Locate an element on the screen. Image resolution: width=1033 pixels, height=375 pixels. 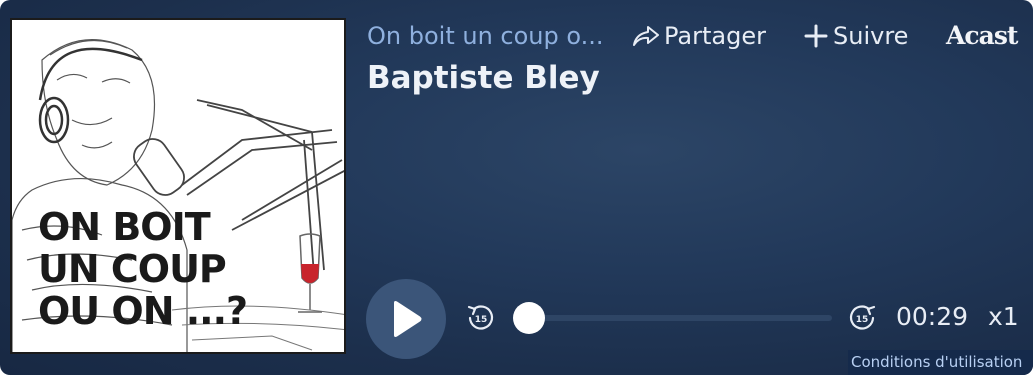
forward-seconds: 15 is located at coordinates (862, 320).